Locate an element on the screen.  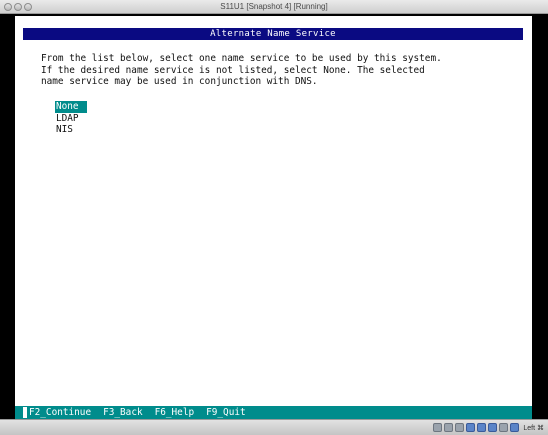
f6-help-key: F6_Help is located at coordinates (175, 412).